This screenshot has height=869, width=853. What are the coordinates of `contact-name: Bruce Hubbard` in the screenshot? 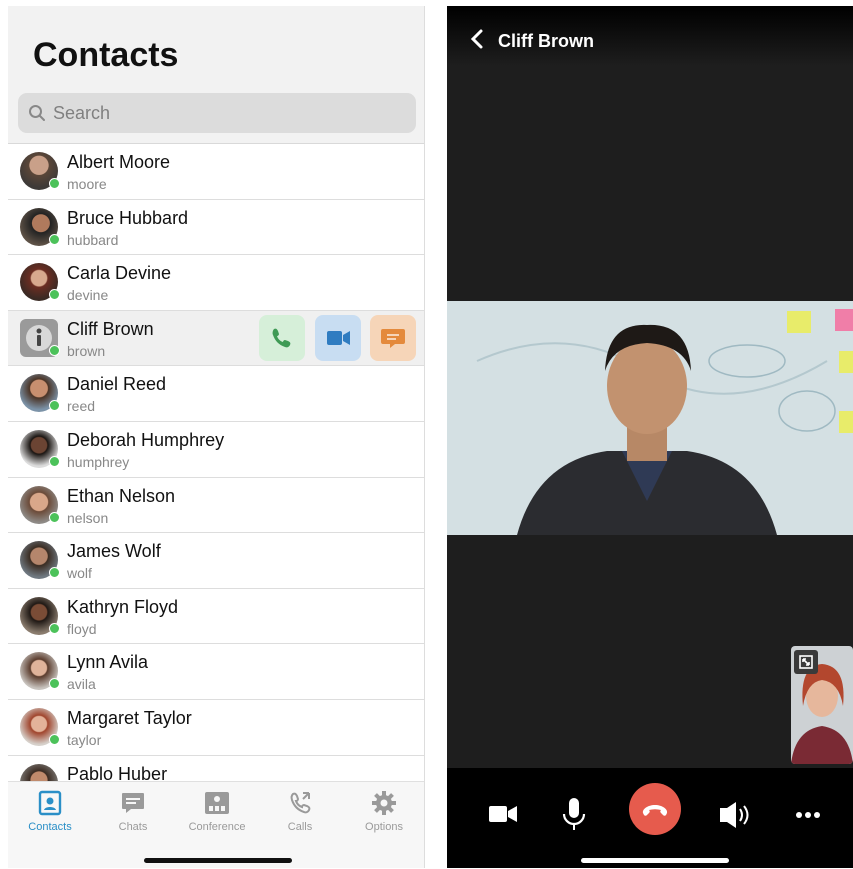 It's located at (128, 217).